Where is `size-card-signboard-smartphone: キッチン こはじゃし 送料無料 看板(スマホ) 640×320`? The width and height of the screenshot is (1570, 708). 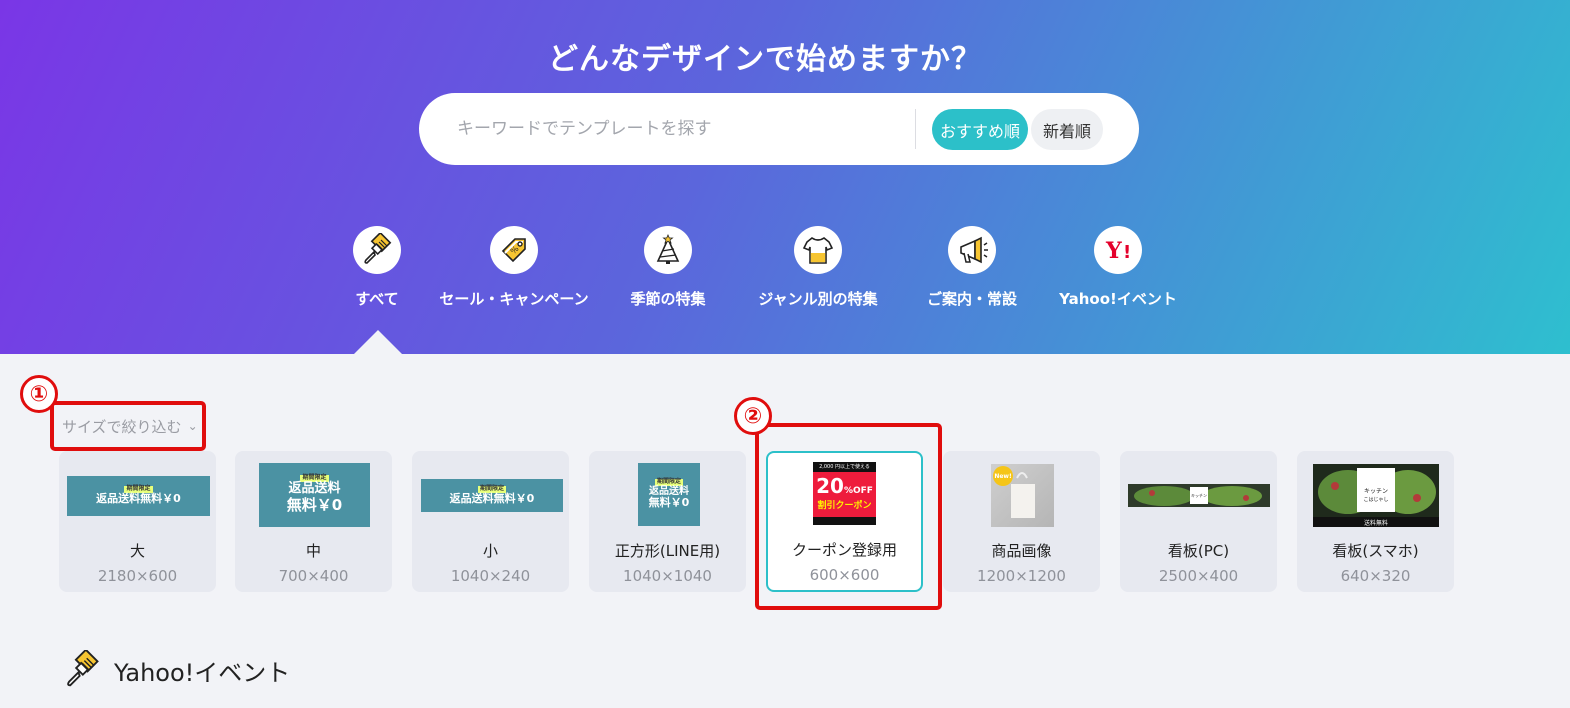
size-card-signboard-smartphone: キッチン こはじゃし 送料無料 看板(スマホ) 640×320 is located at coordinates (1375, 521).